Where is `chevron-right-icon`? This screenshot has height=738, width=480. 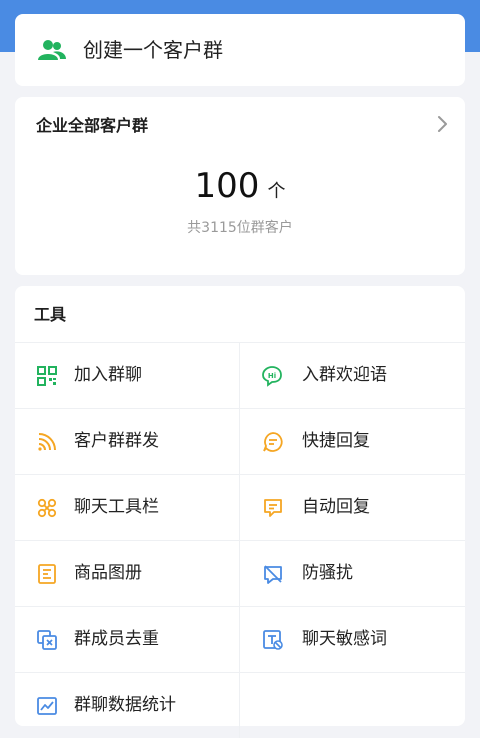 chevron-right-icon is located at coordinates (442, 124).